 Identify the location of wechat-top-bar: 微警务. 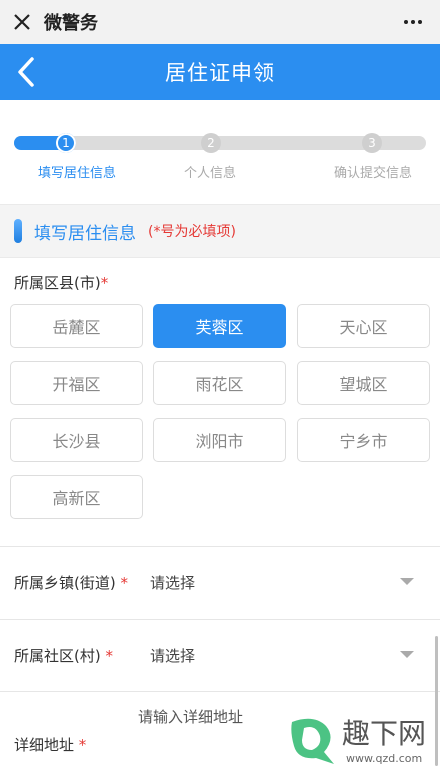
(220, 22).